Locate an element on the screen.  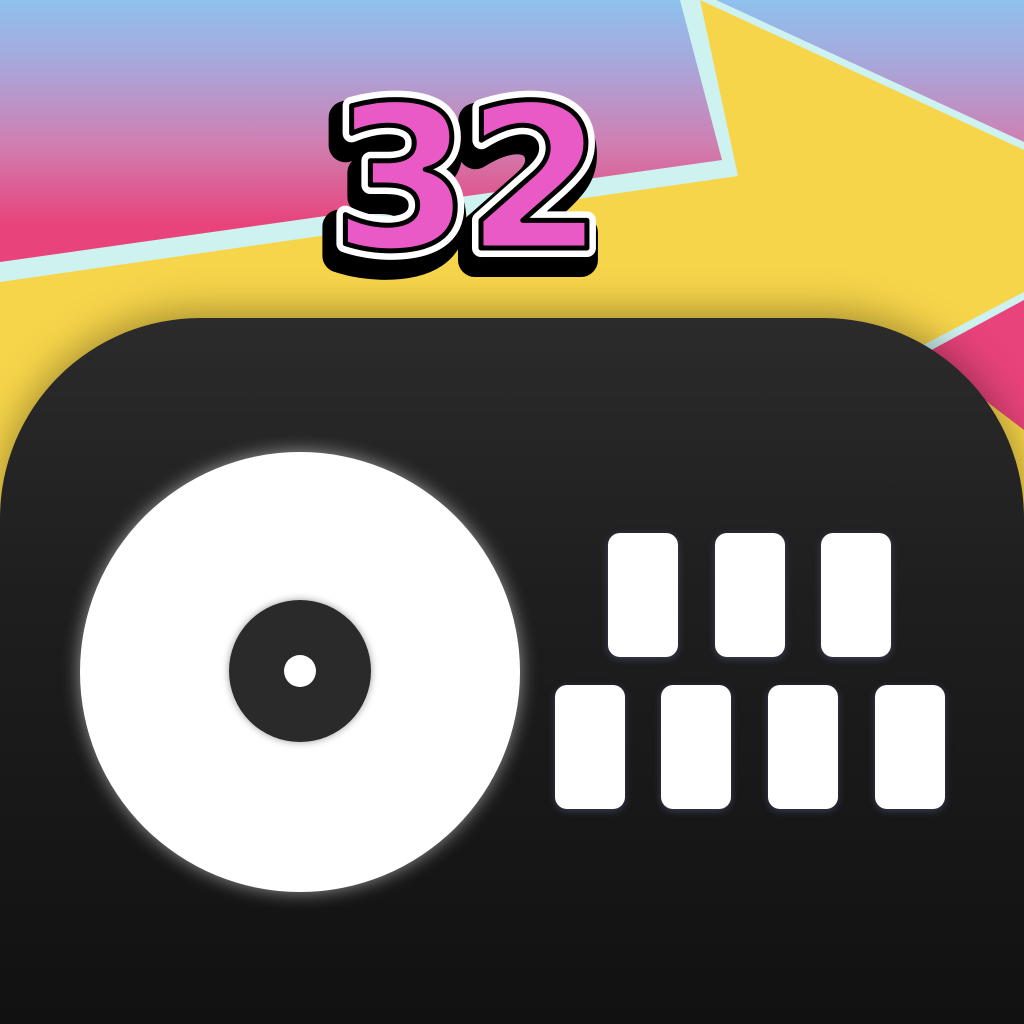
record-label is located at coordinates (300, 671).